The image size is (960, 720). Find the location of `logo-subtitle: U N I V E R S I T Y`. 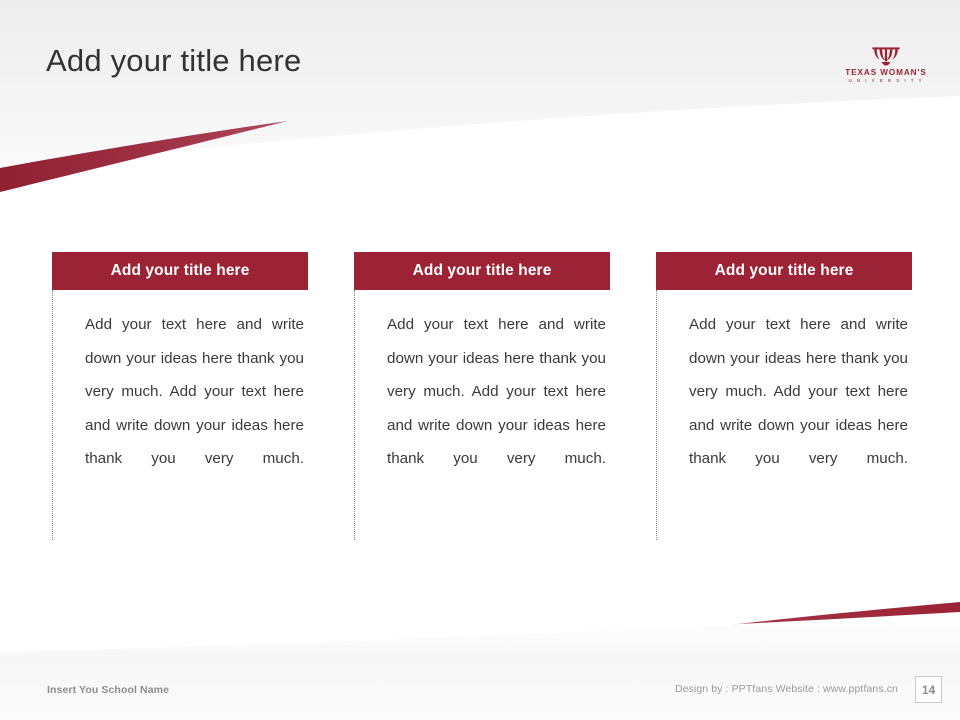

logo-subtitle: U N I V E R S I T Y is located at coordinates (886, 80).